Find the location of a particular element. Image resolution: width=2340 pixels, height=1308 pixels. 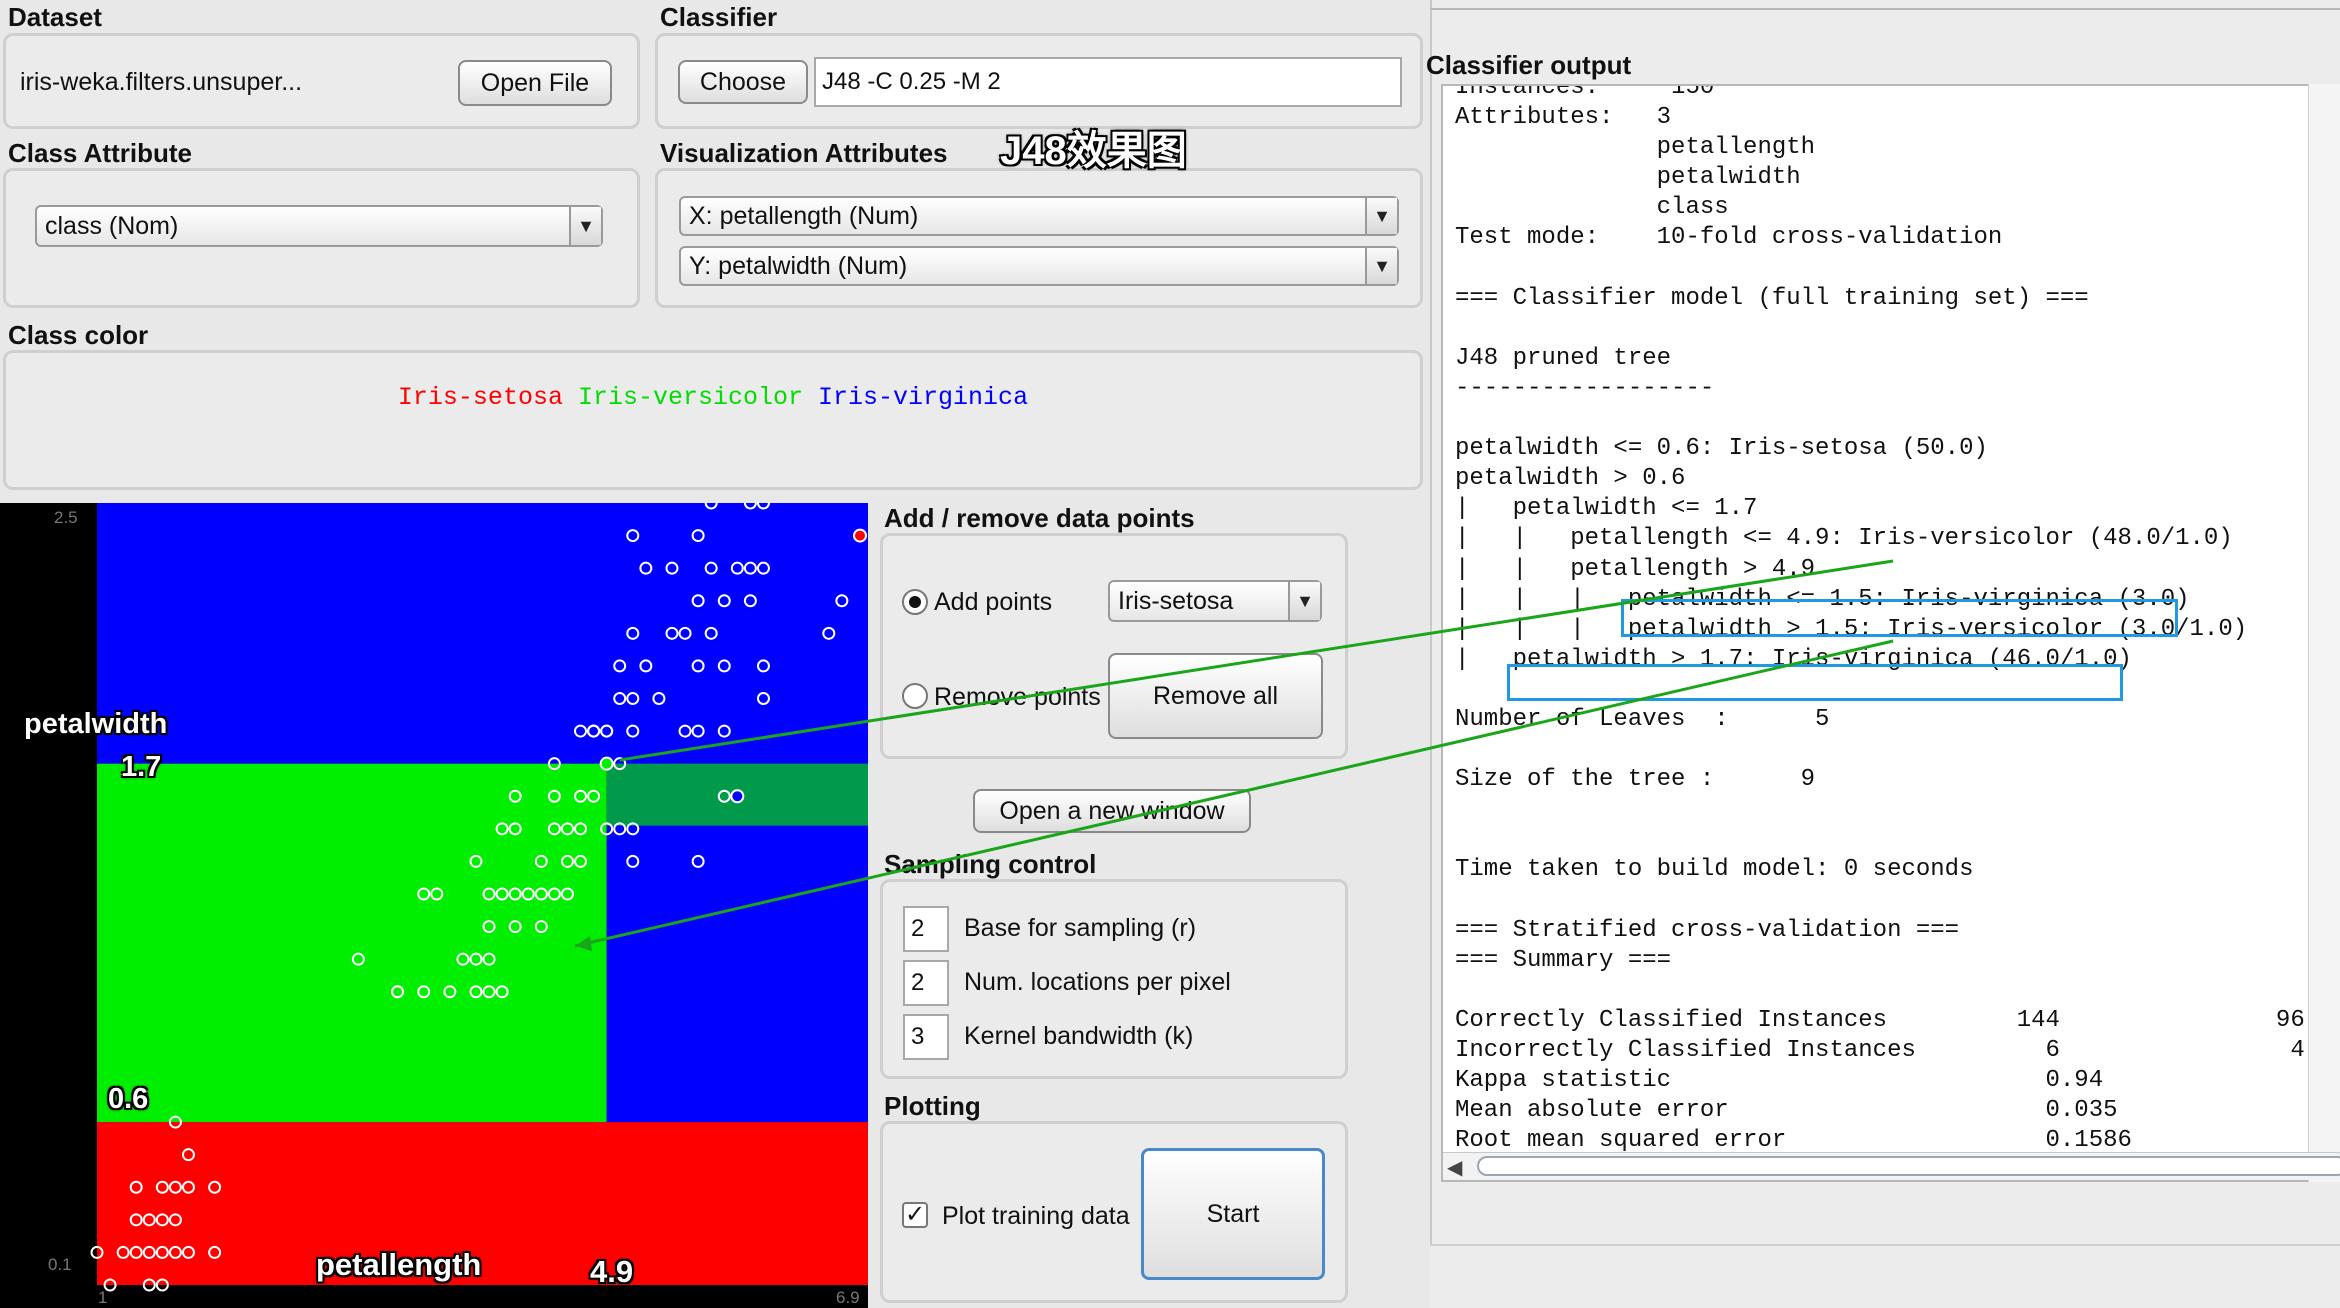

output-title: Classifier output is located at coordinates (1529, 65).